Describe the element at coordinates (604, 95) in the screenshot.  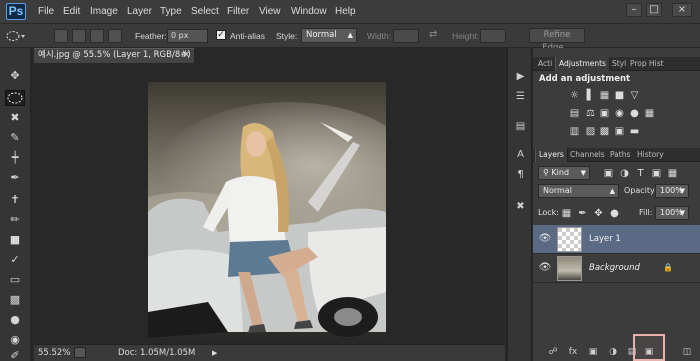
I see `curves-icon: ▦` at that location.